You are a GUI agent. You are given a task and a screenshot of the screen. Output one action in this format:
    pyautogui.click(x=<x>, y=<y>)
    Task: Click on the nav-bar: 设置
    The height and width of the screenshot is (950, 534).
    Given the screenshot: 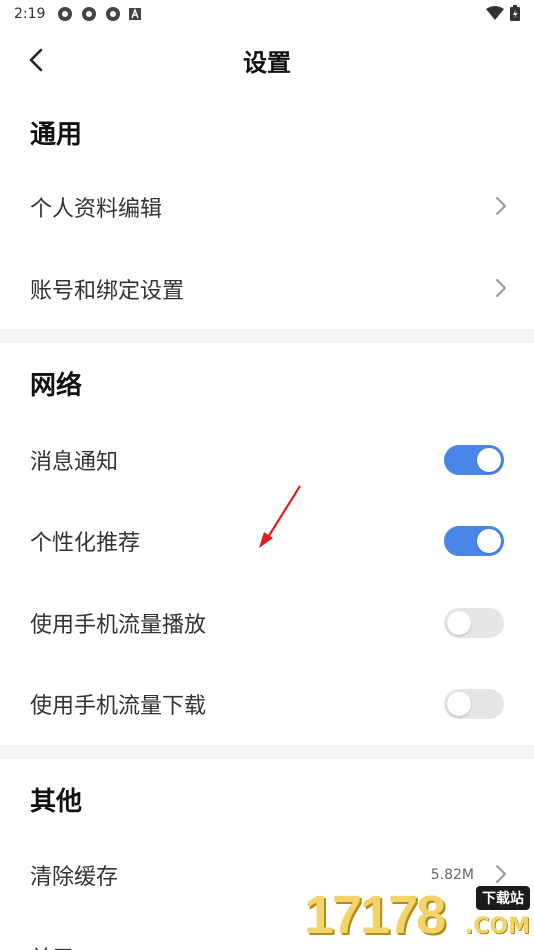 What is the action you would take?
    pyautogui.click(x=267, y=60)
    